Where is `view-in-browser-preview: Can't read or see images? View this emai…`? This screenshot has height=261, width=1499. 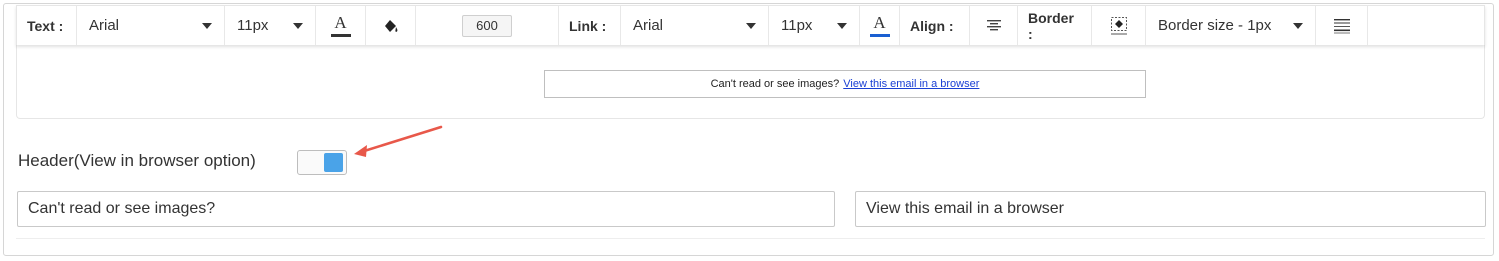 view-in-browser-preview: Can't read or see images? View this emai… is located at coordinates (845, 84).